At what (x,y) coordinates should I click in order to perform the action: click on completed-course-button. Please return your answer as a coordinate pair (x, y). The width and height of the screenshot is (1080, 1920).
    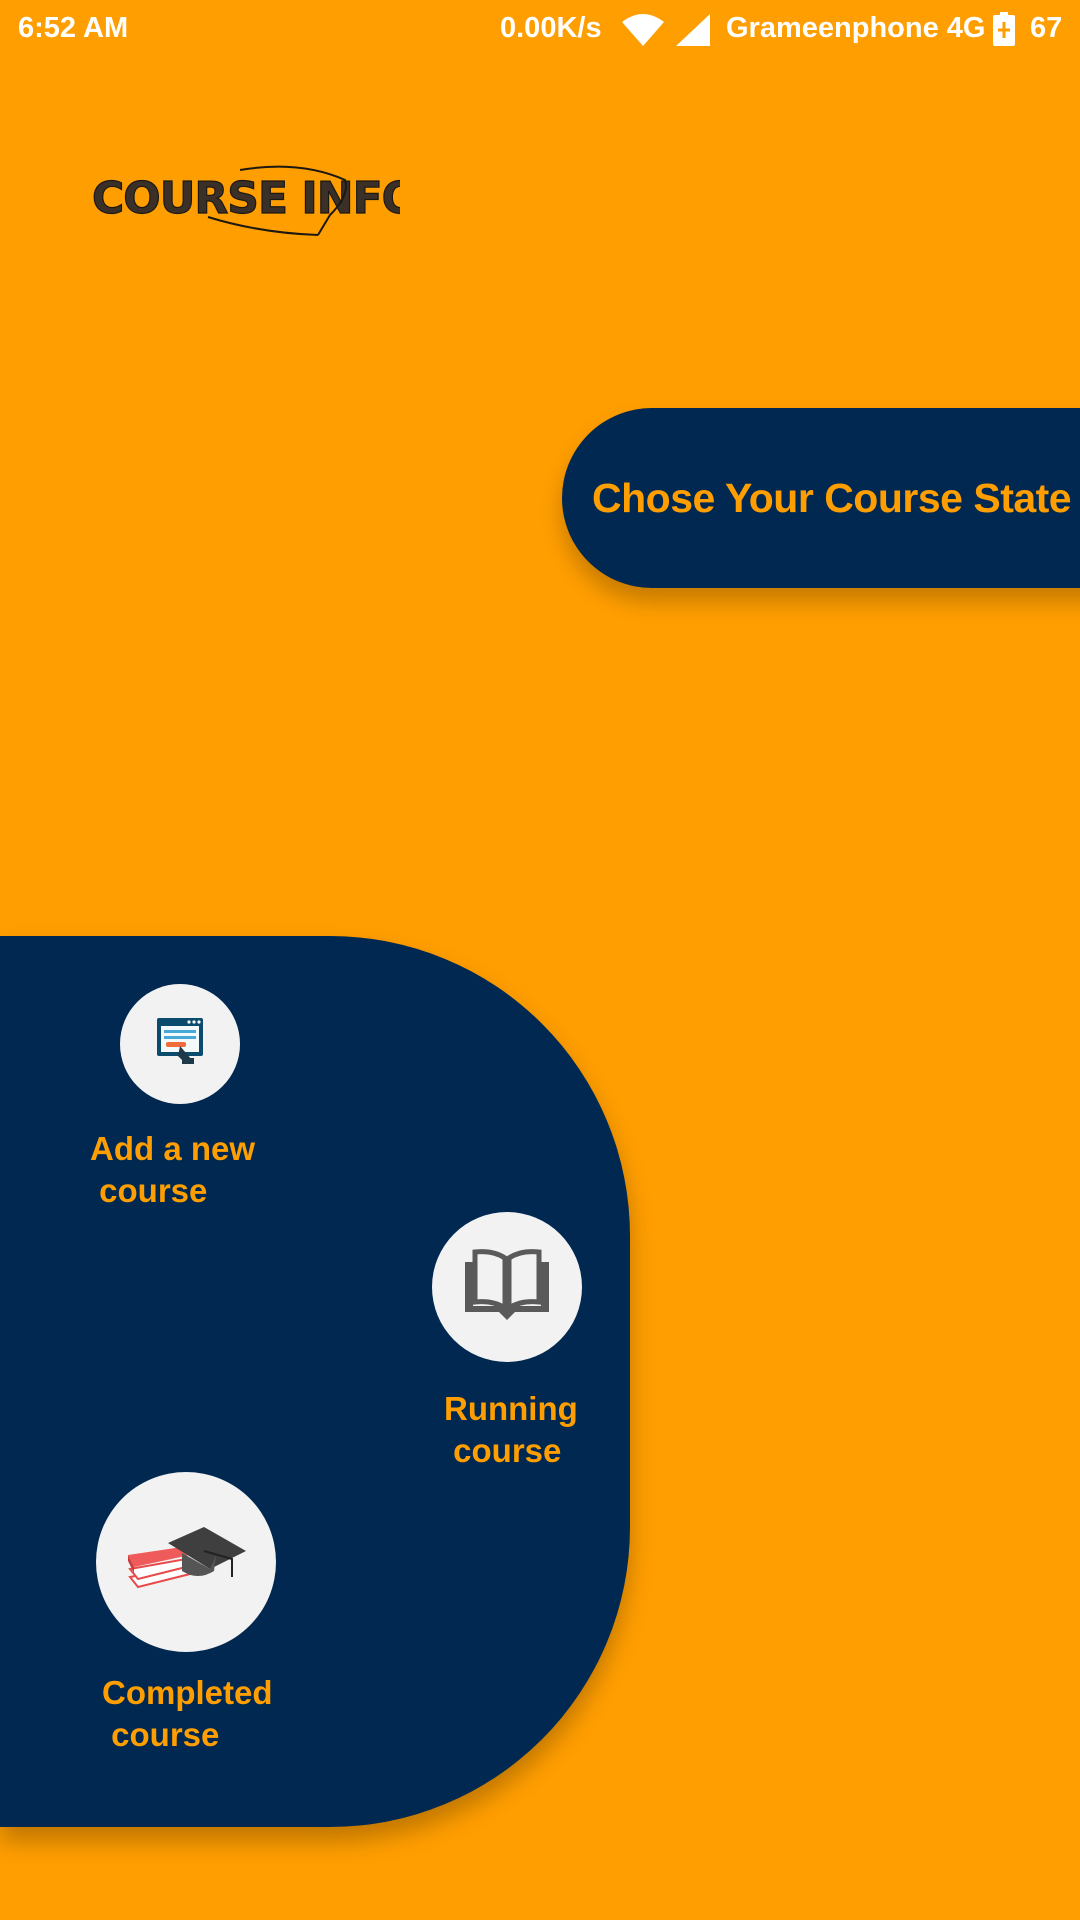
    Looking at the image, I should click on (186, 1562).